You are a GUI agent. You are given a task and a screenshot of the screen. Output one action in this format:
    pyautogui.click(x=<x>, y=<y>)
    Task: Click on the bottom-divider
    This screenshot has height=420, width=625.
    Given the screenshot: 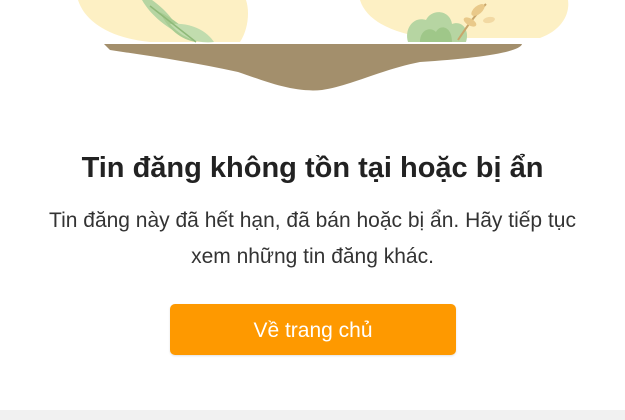 What is the action you would take?
    pyautogui.click(x=312, y=415)
    